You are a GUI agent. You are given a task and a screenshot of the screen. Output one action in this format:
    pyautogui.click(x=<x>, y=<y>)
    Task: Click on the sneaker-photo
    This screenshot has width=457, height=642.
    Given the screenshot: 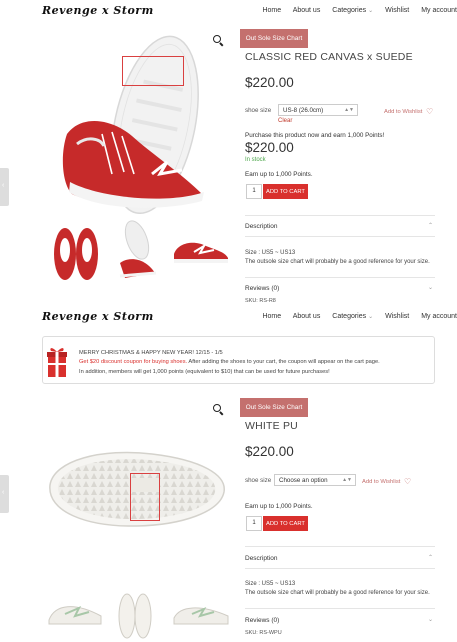 What is the action you would take?
    pyautogui.click(x=133, y=124)
    